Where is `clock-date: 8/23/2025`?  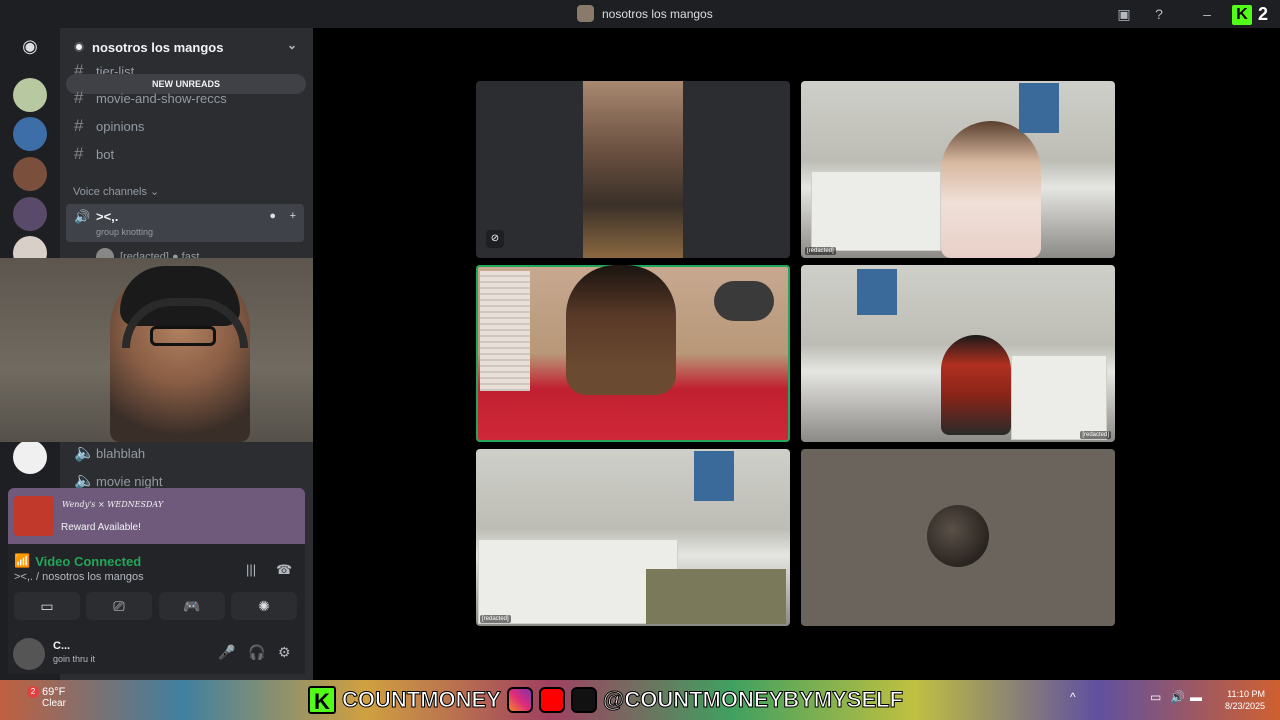 clock-date: 8/23/2025 is located at coordinates (1244, 706).